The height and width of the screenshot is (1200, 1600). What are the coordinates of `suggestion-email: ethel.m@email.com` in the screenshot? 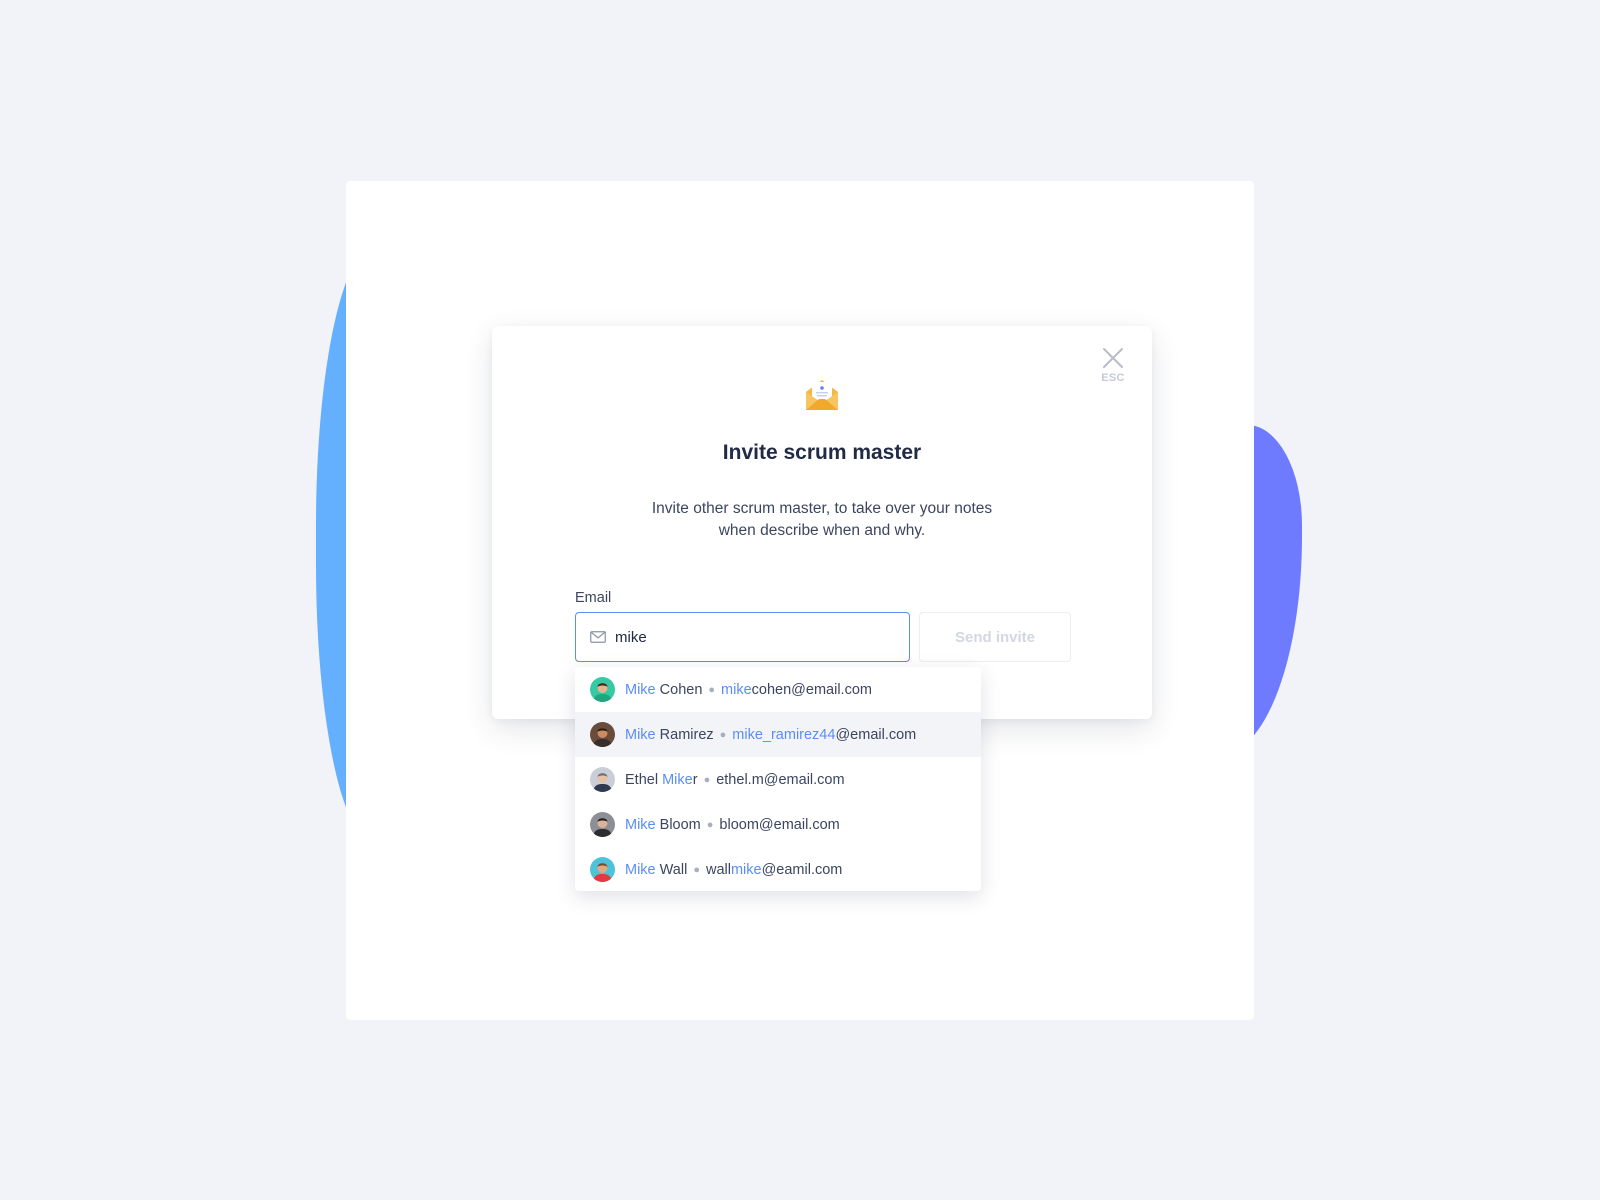 It's located at (780, 779).